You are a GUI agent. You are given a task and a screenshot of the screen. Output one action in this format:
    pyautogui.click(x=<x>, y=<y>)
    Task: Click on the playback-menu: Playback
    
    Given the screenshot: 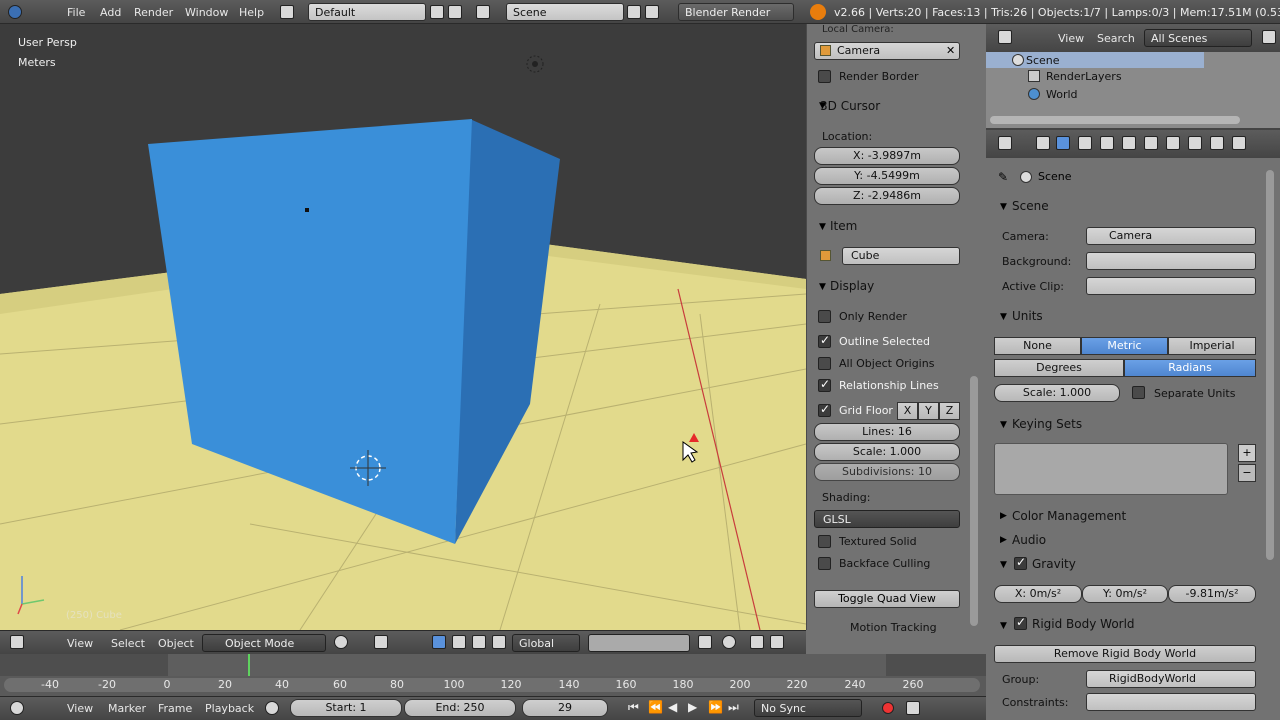 What is the action you would take?
    pyautogui.click(x=229, y=708)
    